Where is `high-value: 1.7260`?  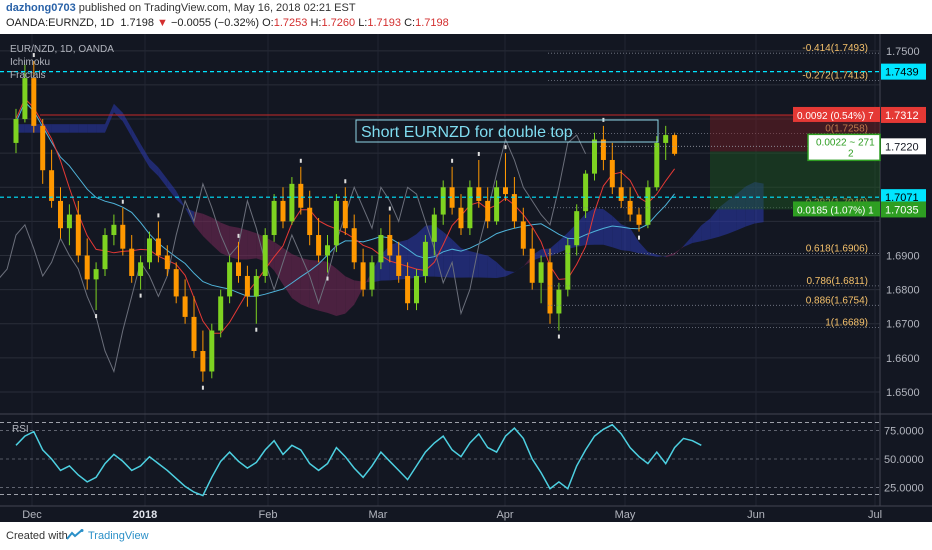 high-value: 1.7260 is located at coordinates (338, 23).